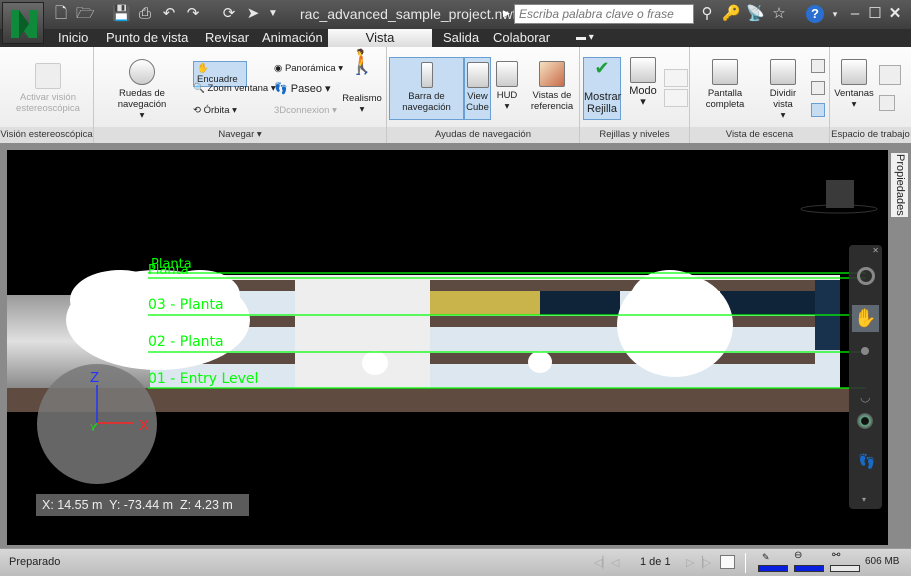  Describe the element at coordinates (864, 499) in the screenshot. I see `navbar-menu-icon: ▾` at that location.